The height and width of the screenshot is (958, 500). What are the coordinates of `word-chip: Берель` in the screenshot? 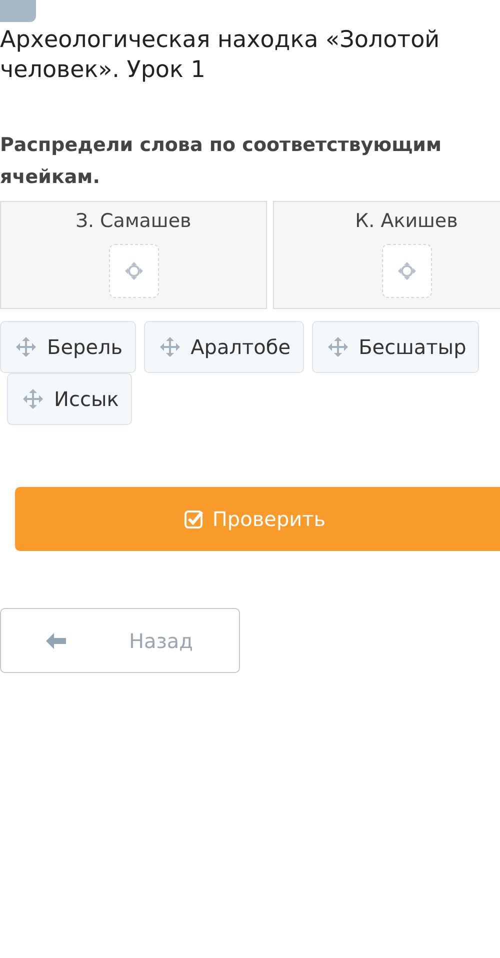 It's located at (68, 347).